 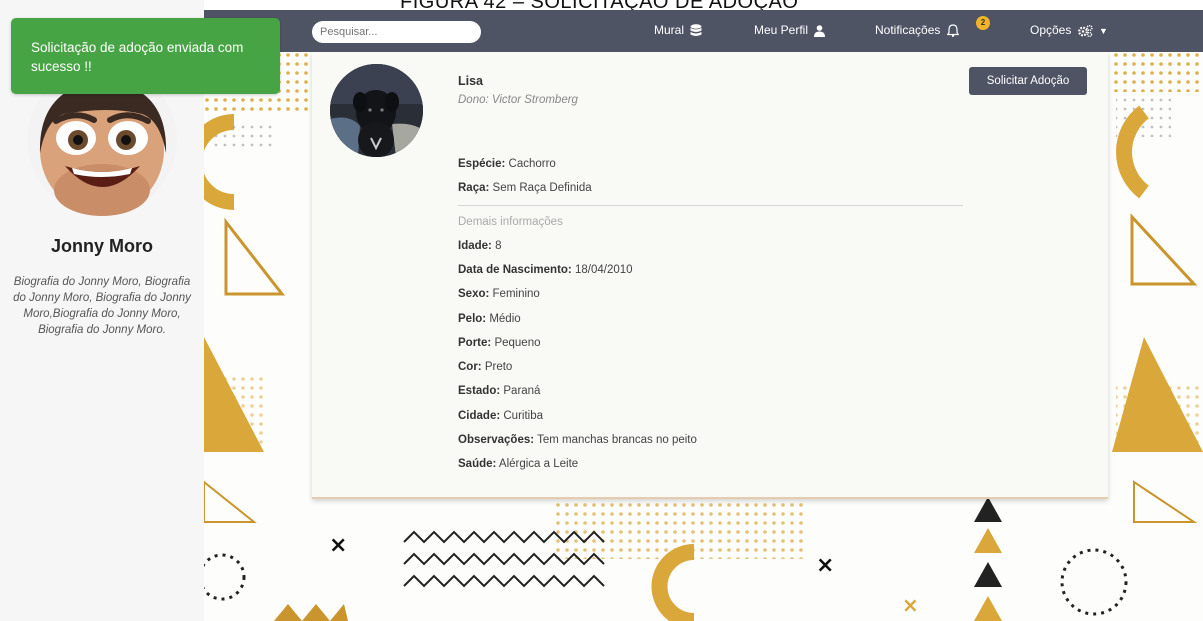 I want to click on field-label: Cidade:, so click(x=479, y=416).